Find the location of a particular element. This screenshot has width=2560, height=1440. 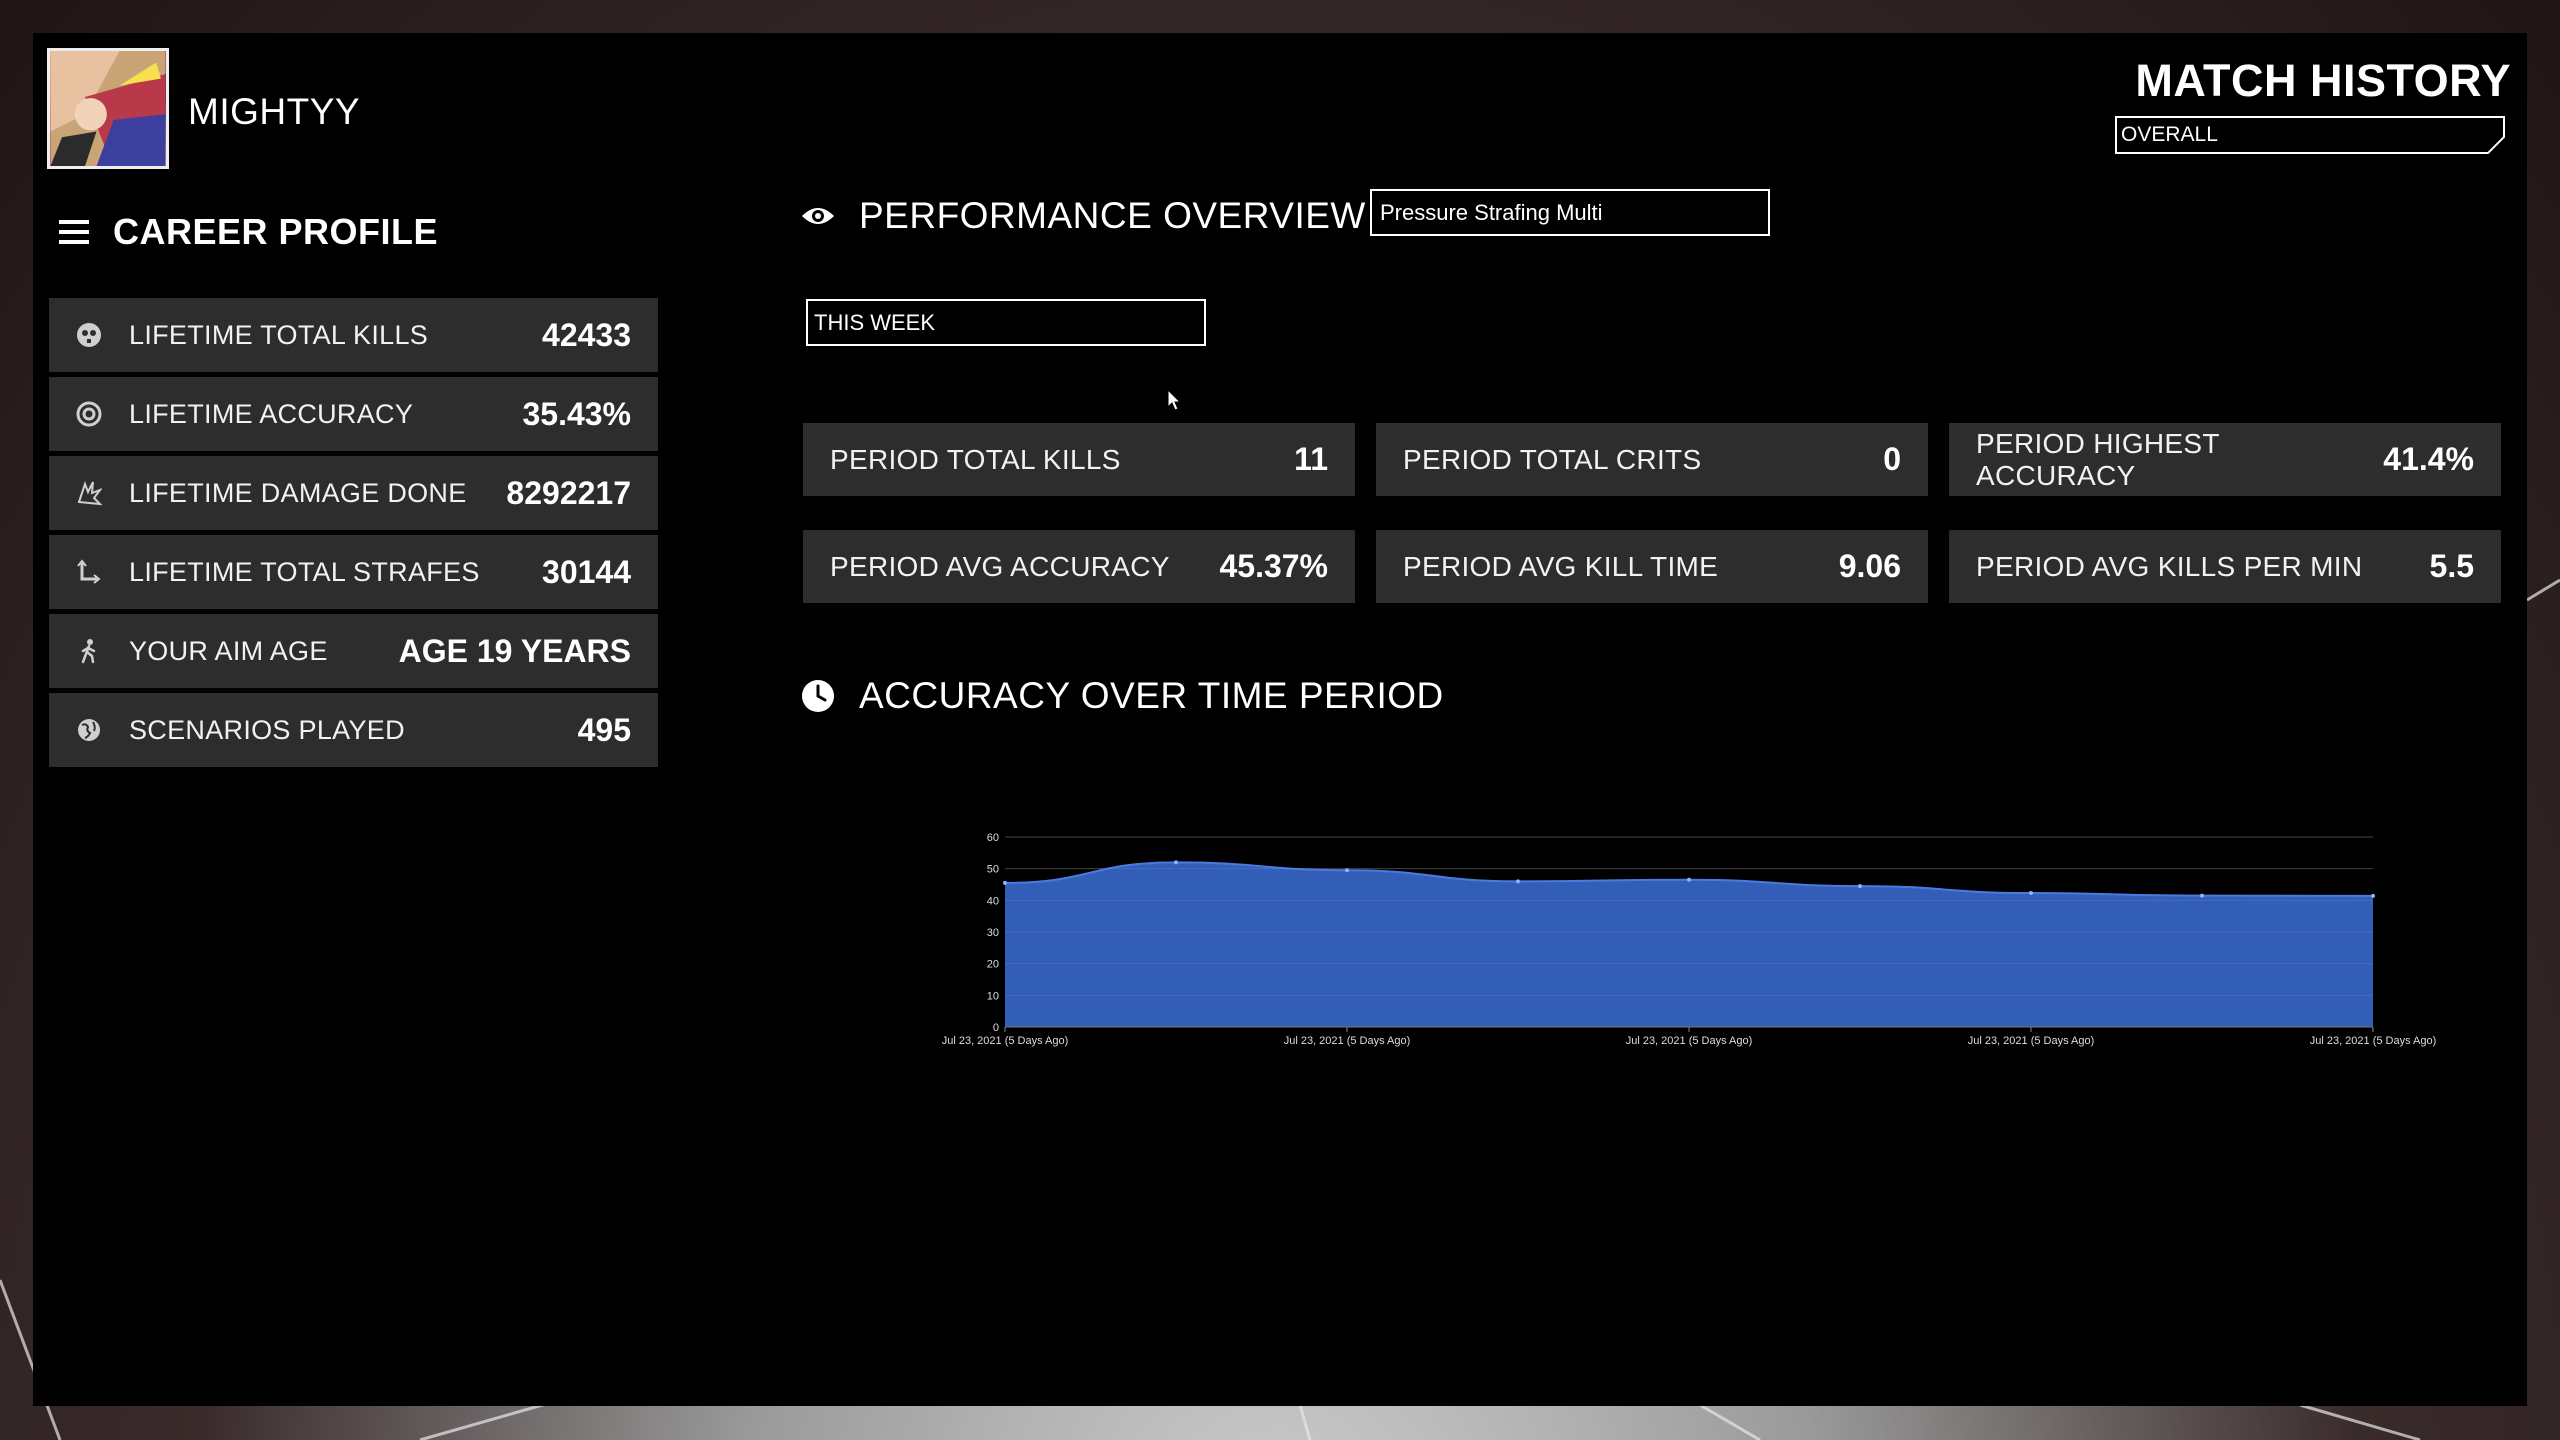

career-stat-row: LIFETIME TOTAL STRAFES 30144 is located at coordinates (353, 572).